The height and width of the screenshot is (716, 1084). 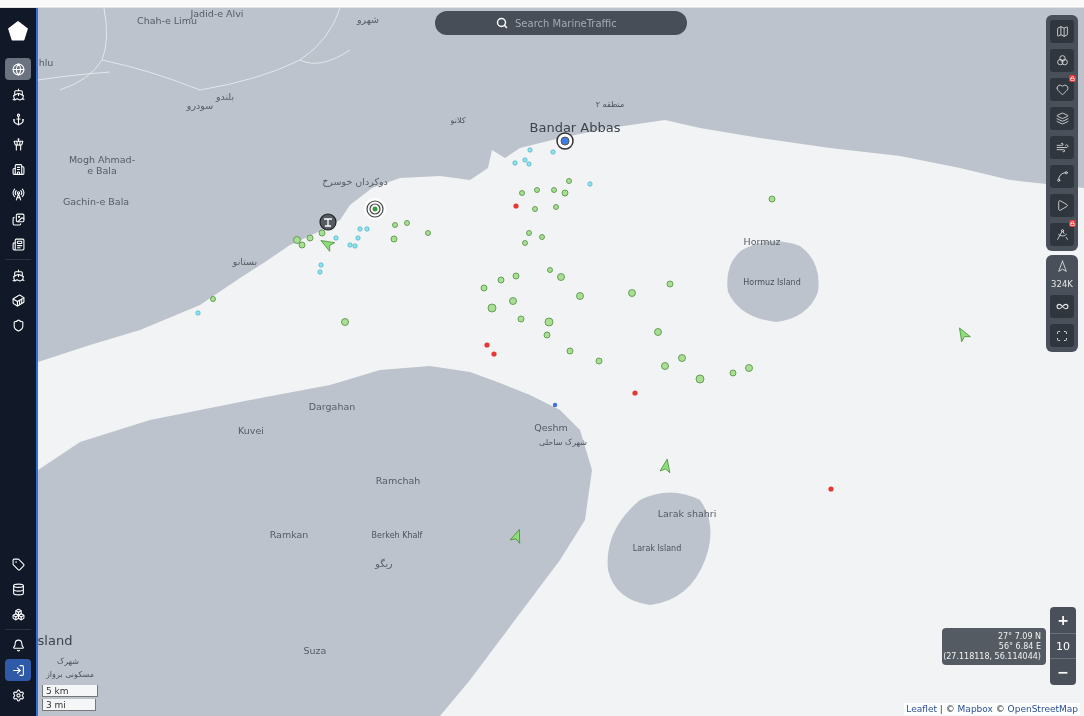 What do you see at coordinates (1019, 636) in the screenshot?
I see `coordinate-text: 27° 7.09 N` at bounding box center [1019, 636].